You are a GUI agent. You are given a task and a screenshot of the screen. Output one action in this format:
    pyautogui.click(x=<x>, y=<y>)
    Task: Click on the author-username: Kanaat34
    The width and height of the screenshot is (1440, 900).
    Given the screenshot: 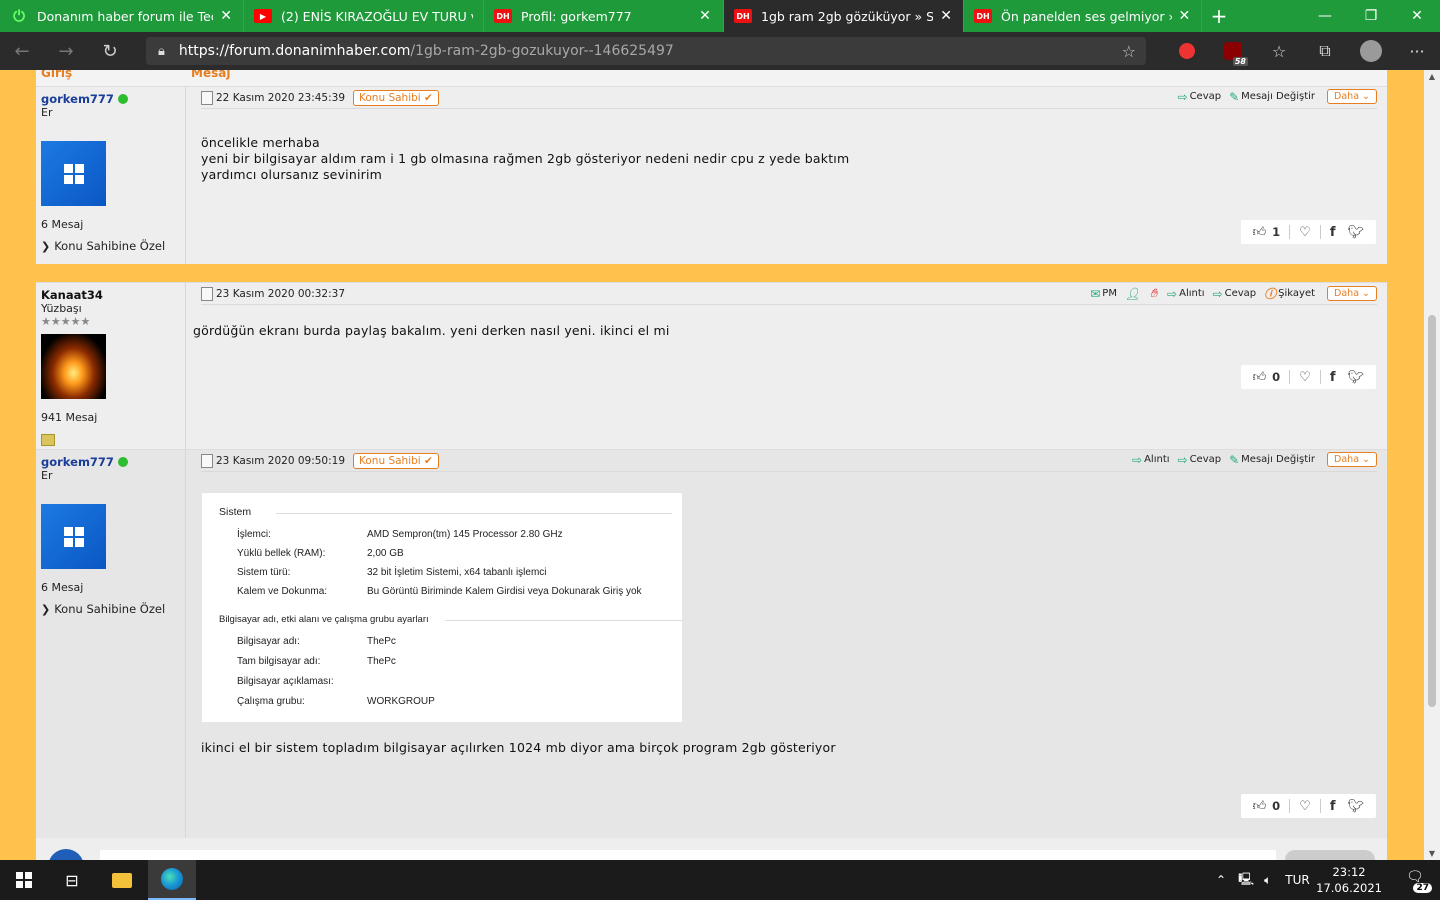 What is the action you would take?
    pyautogui.click(x=110, y=295)
    